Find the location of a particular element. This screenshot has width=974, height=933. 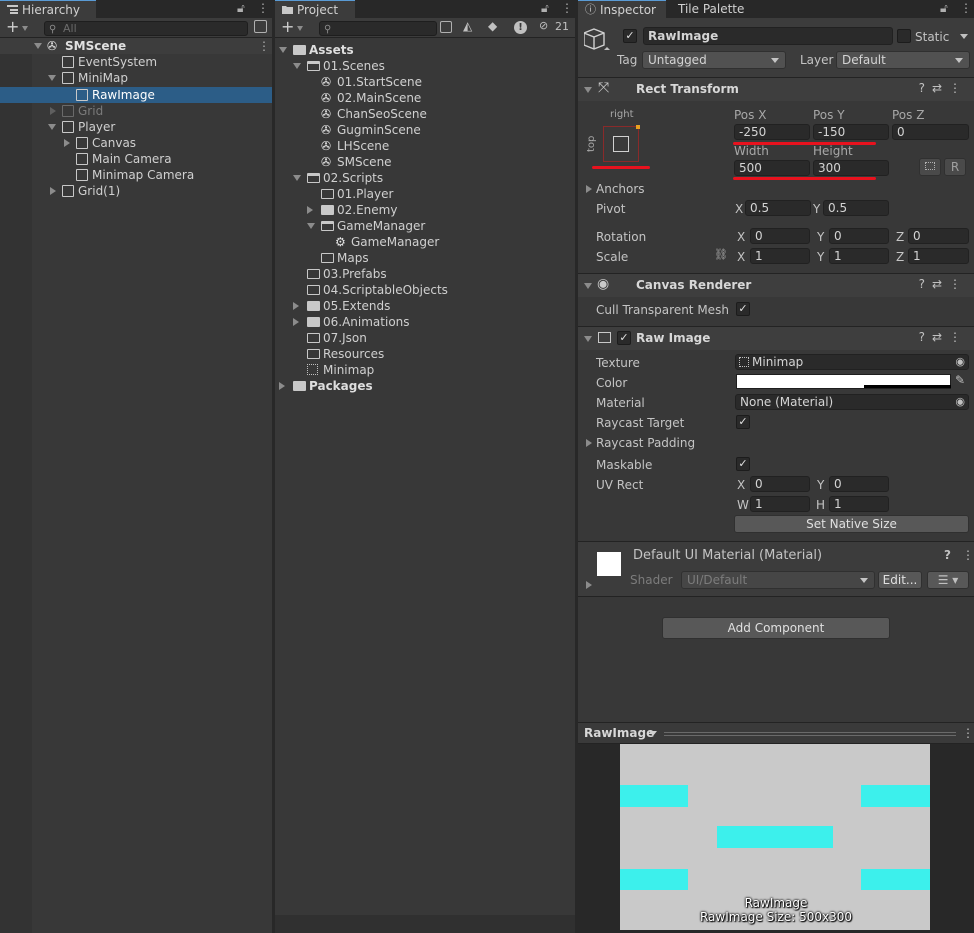

project-tree-item: 01.Scenes is located at coordinates (425, 66).